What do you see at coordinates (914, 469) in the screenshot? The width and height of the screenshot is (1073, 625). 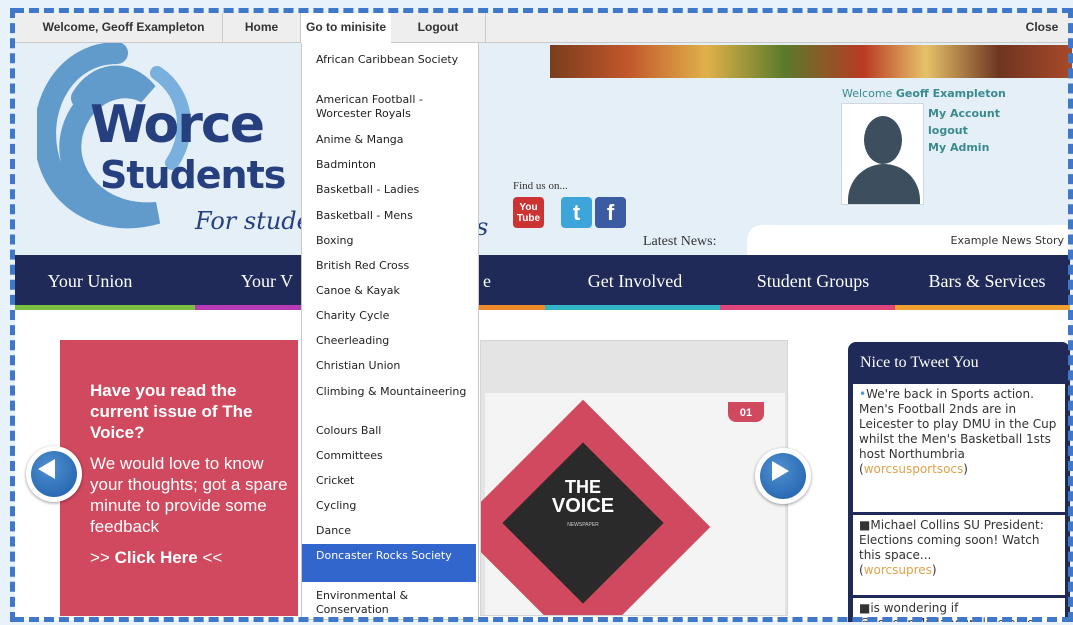 I see `tweet-handle-link: worcsusportsocs` at bounding box center [914, 469].